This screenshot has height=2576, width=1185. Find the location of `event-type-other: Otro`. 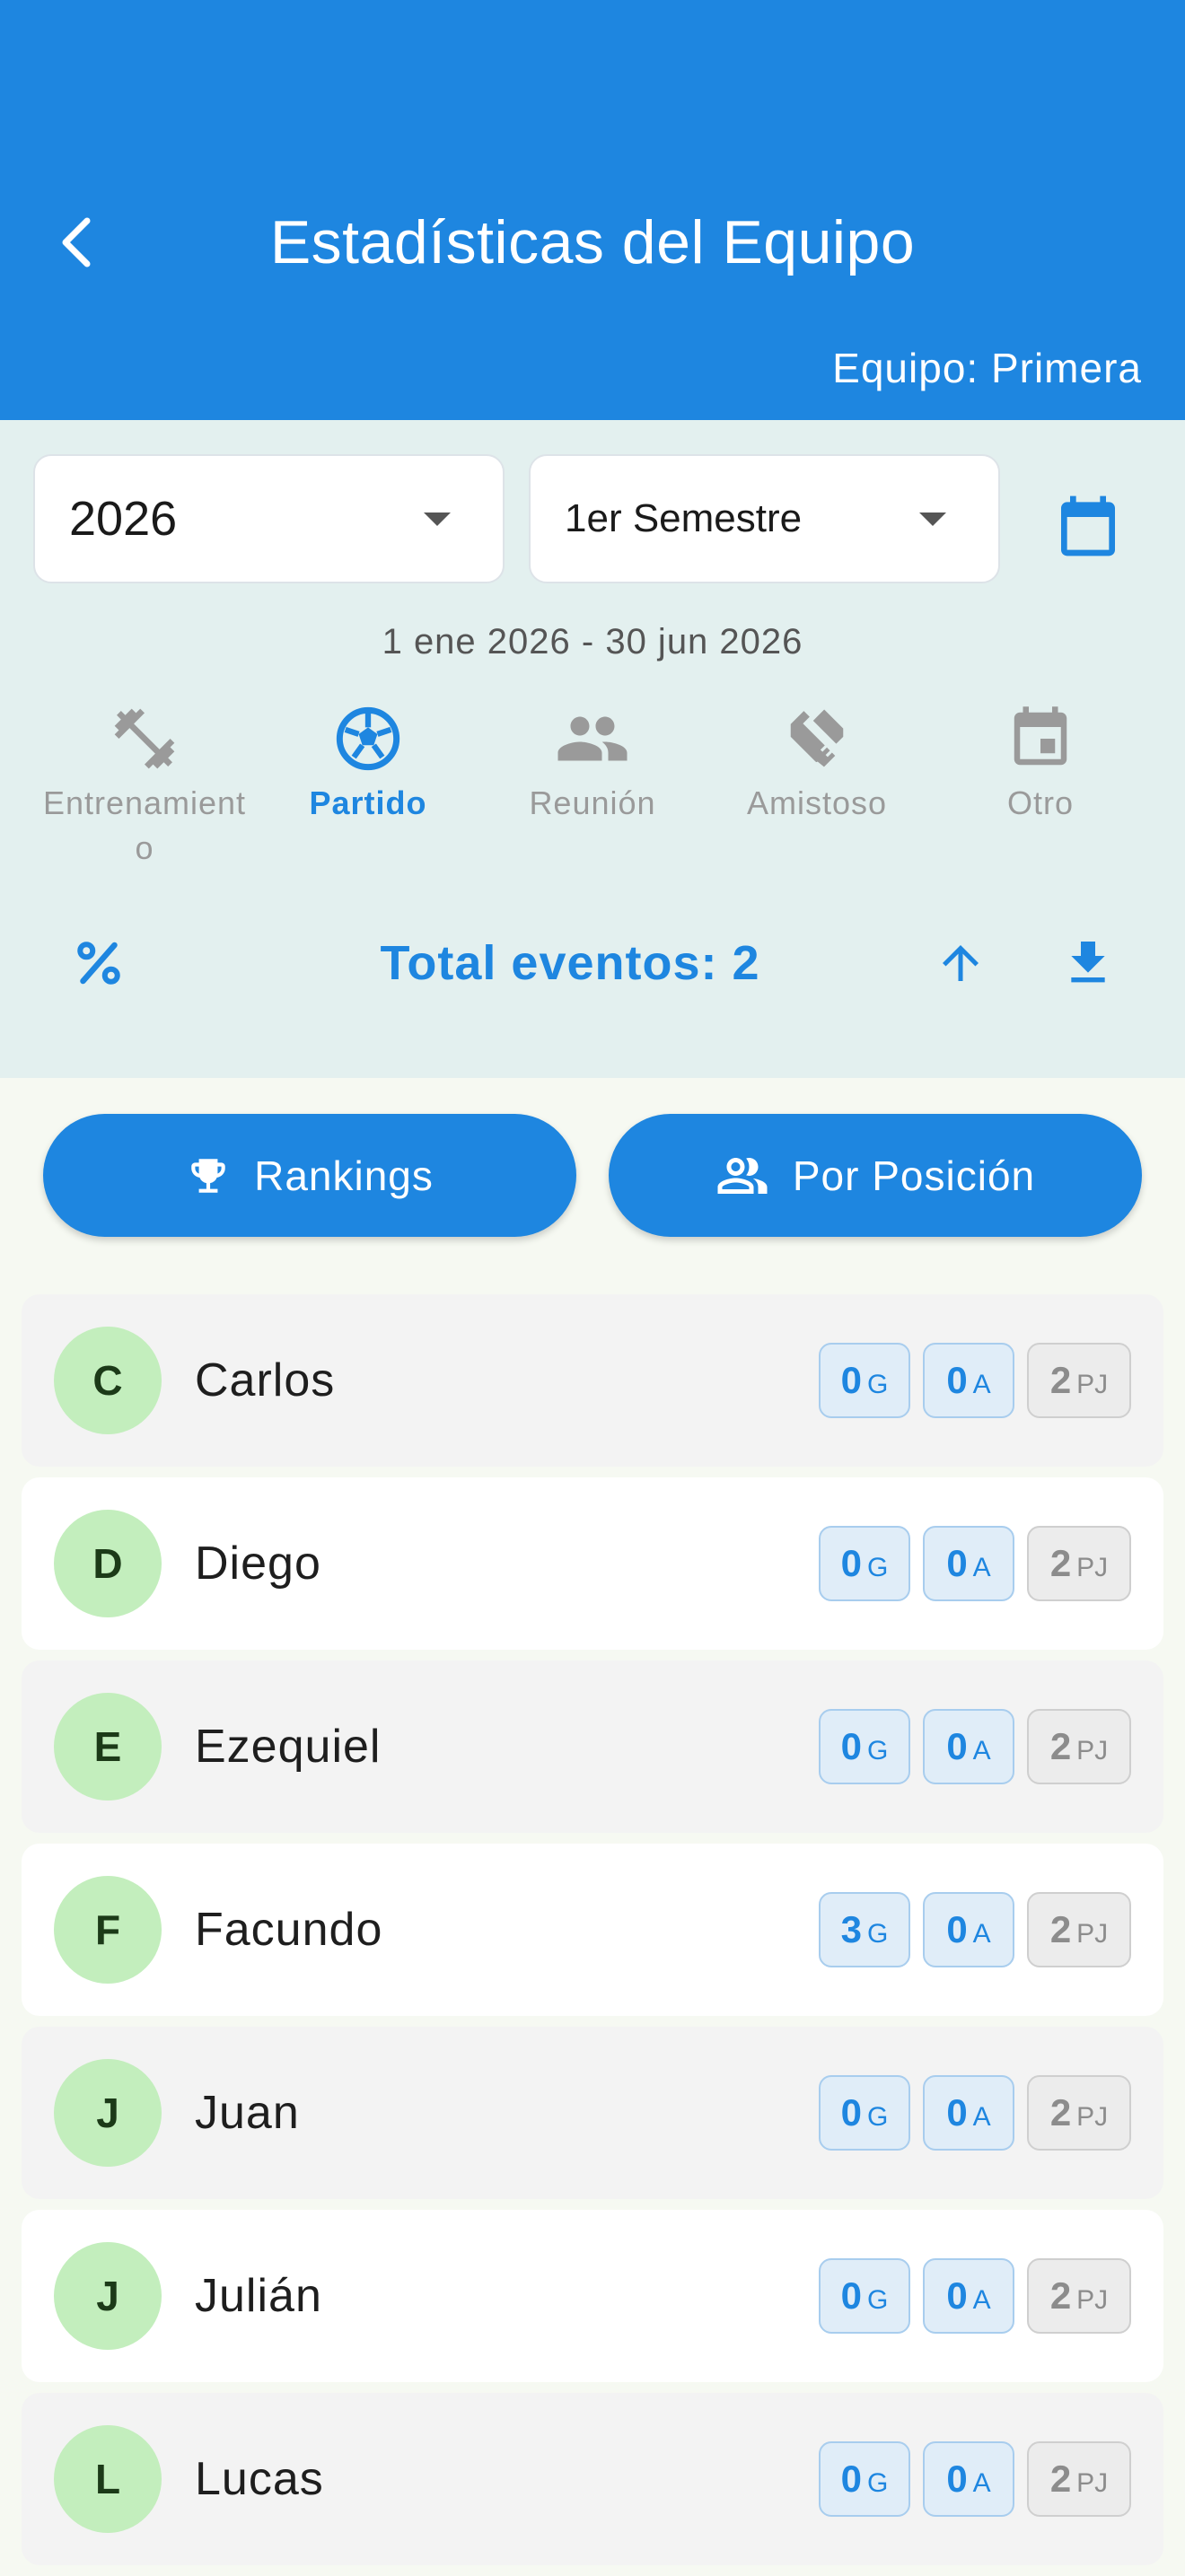

event-type-other: Otro is located at coordinates (1040, 762).